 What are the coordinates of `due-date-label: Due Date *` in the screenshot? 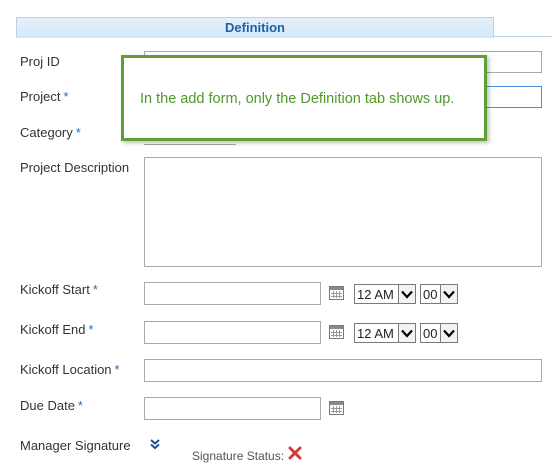 It's located at (51, 405).